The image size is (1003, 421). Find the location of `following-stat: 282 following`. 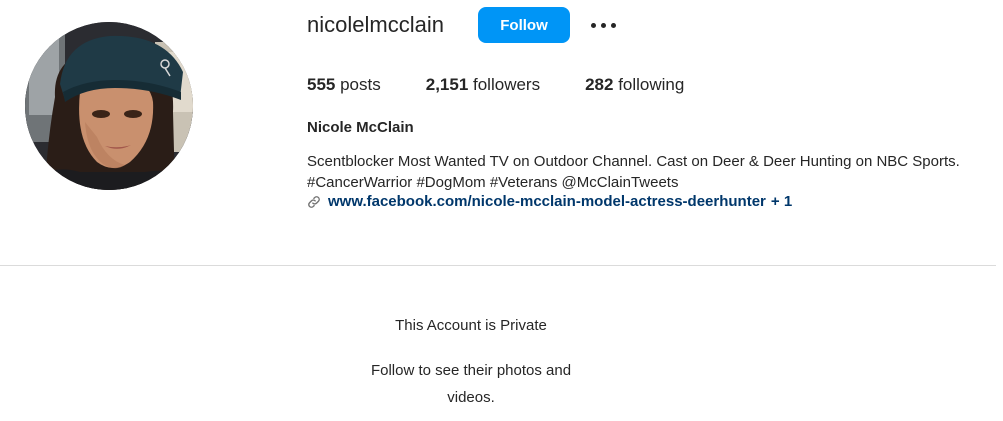

following-stat: 282 following is located at coordinates (634, 85).